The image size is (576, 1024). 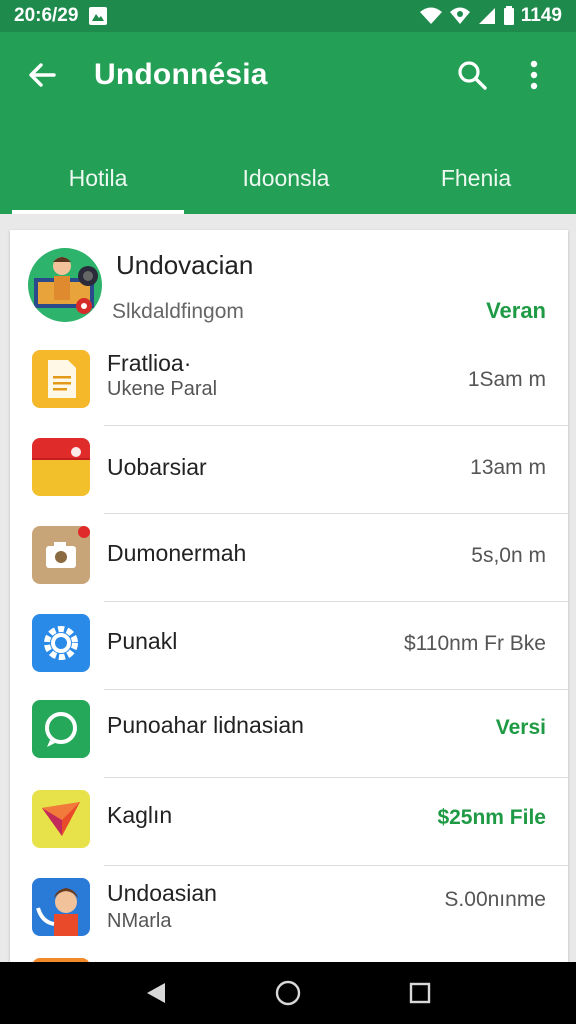 I want to click on character-app-icon, so click(x=61, y=907).